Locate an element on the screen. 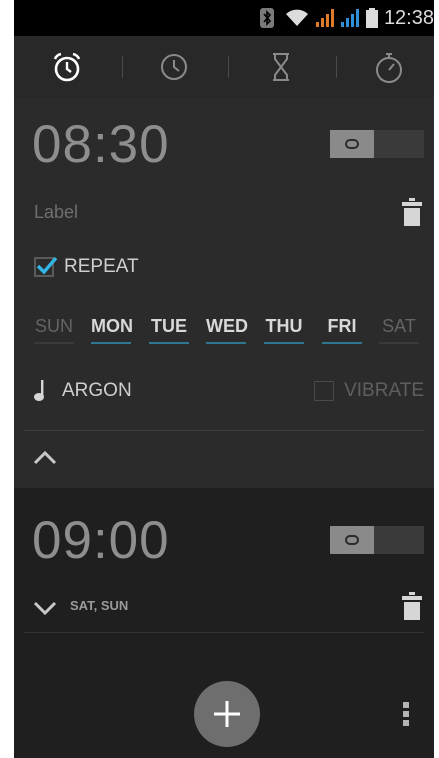 This screenshot has height=758, width=439. stopwatch-icon is located at coordinates (388, 68).